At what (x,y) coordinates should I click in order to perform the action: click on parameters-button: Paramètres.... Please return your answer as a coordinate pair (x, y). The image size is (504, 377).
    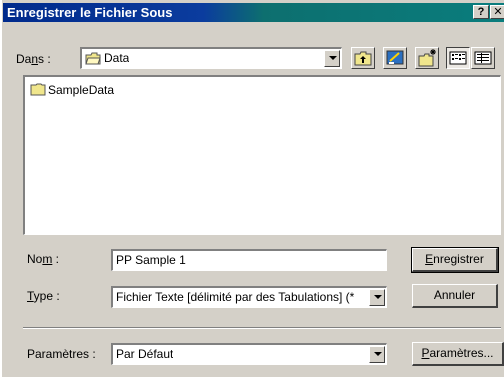
    Looking at the image, I should click on (458, 354).